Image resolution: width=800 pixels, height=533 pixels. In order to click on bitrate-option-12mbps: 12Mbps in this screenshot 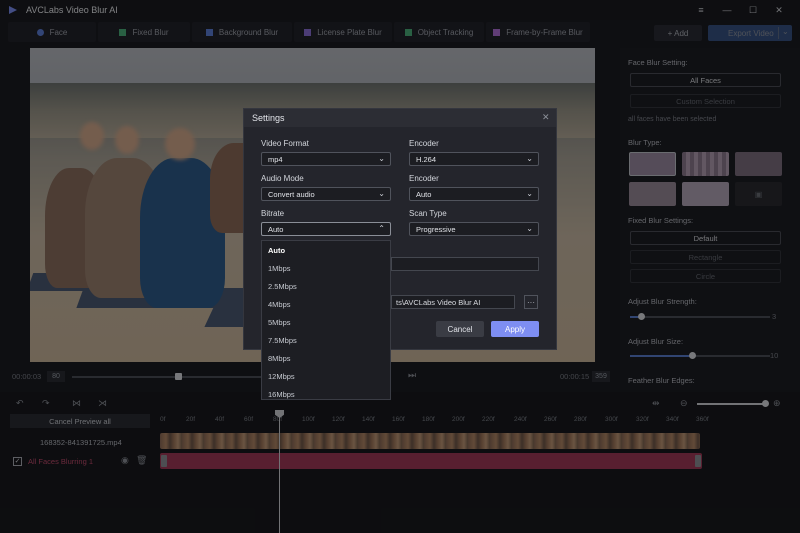, I will do `click(326, 376)`.